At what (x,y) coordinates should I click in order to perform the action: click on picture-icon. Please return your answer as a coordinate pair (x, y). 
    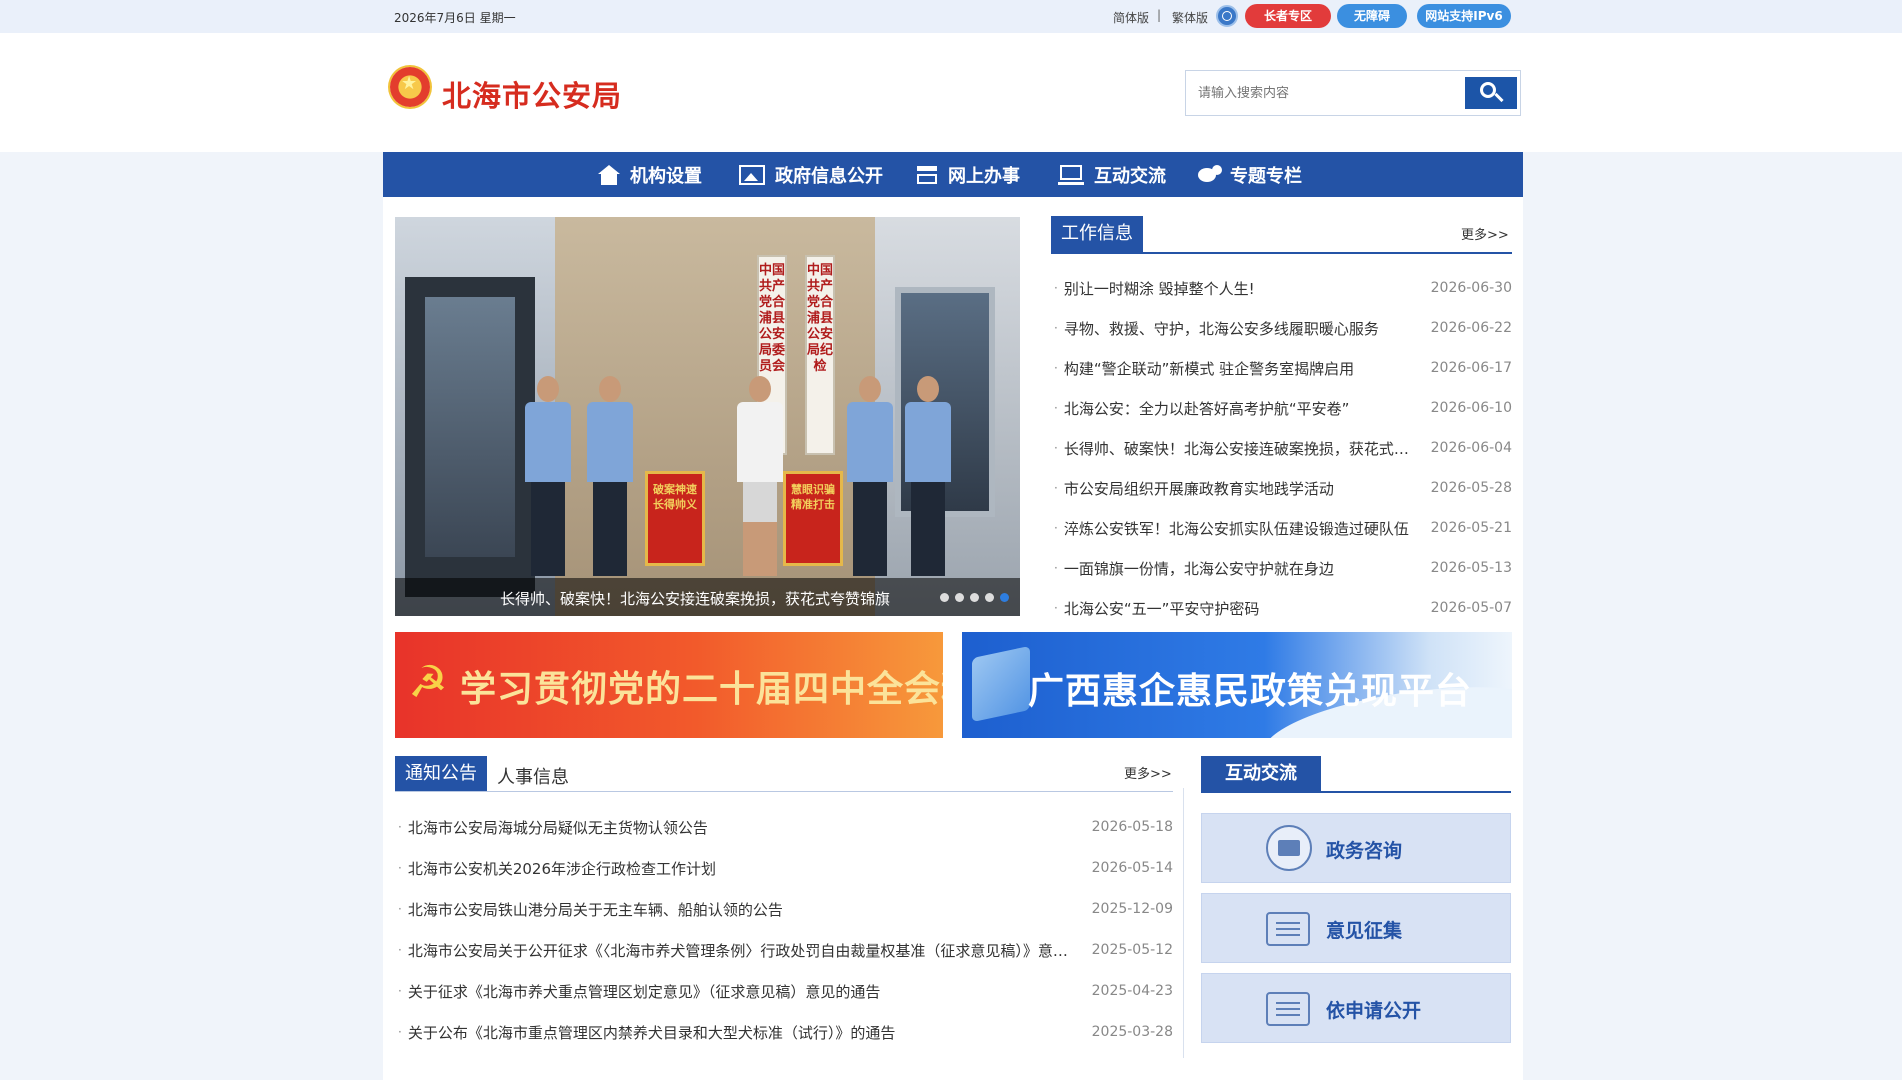
    Looking at the image, I should click on (752, 174).